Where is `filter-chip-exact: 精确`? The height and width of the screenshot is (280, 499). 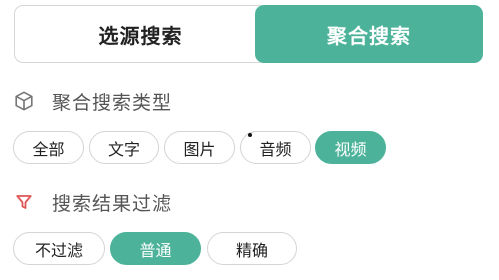 filter-chip-exact: 精确 is located at coordinates (252, 248).